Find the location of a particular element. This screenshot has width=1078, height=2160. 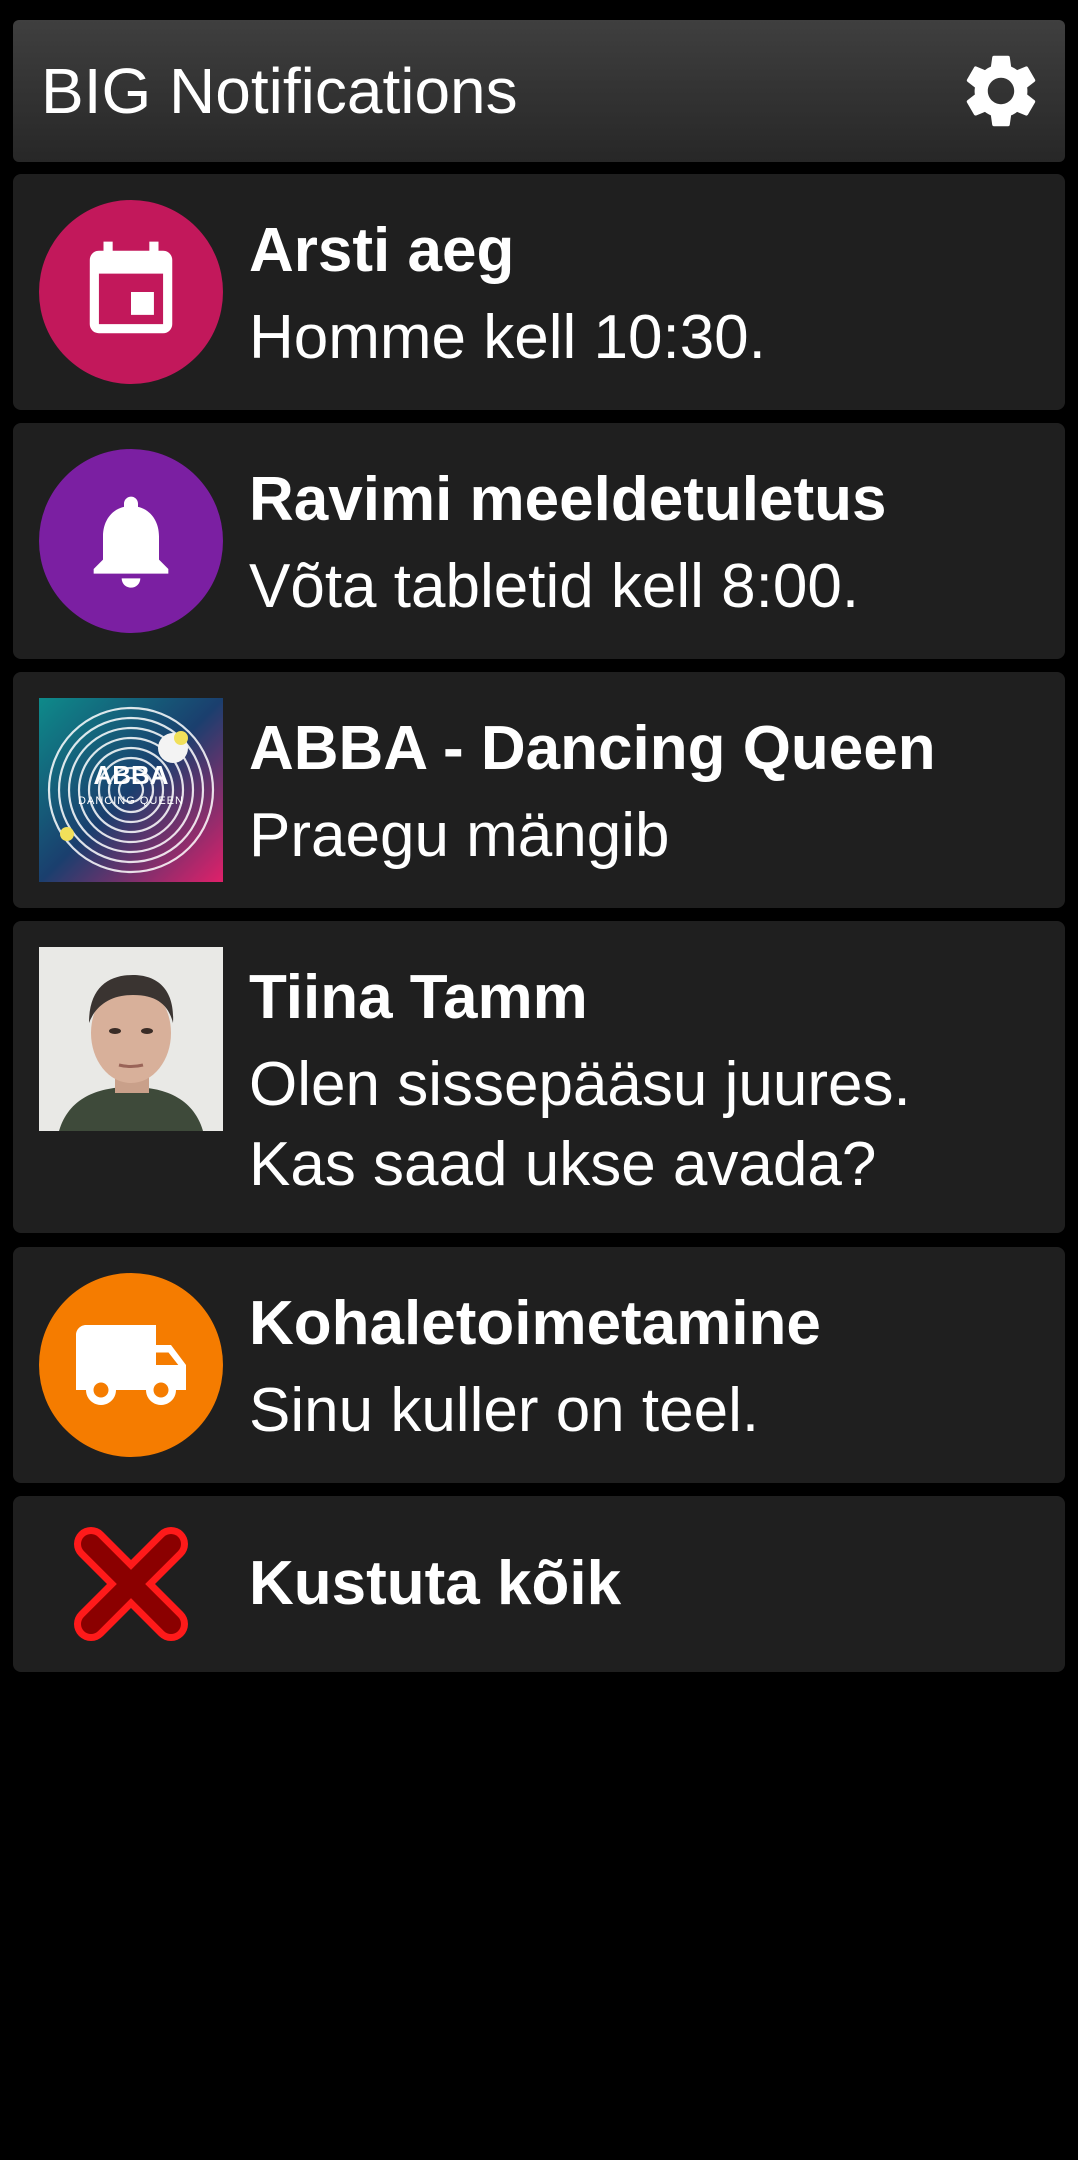

notification-title: Kohaletoimetamine is located at coordinates (535, 1323).